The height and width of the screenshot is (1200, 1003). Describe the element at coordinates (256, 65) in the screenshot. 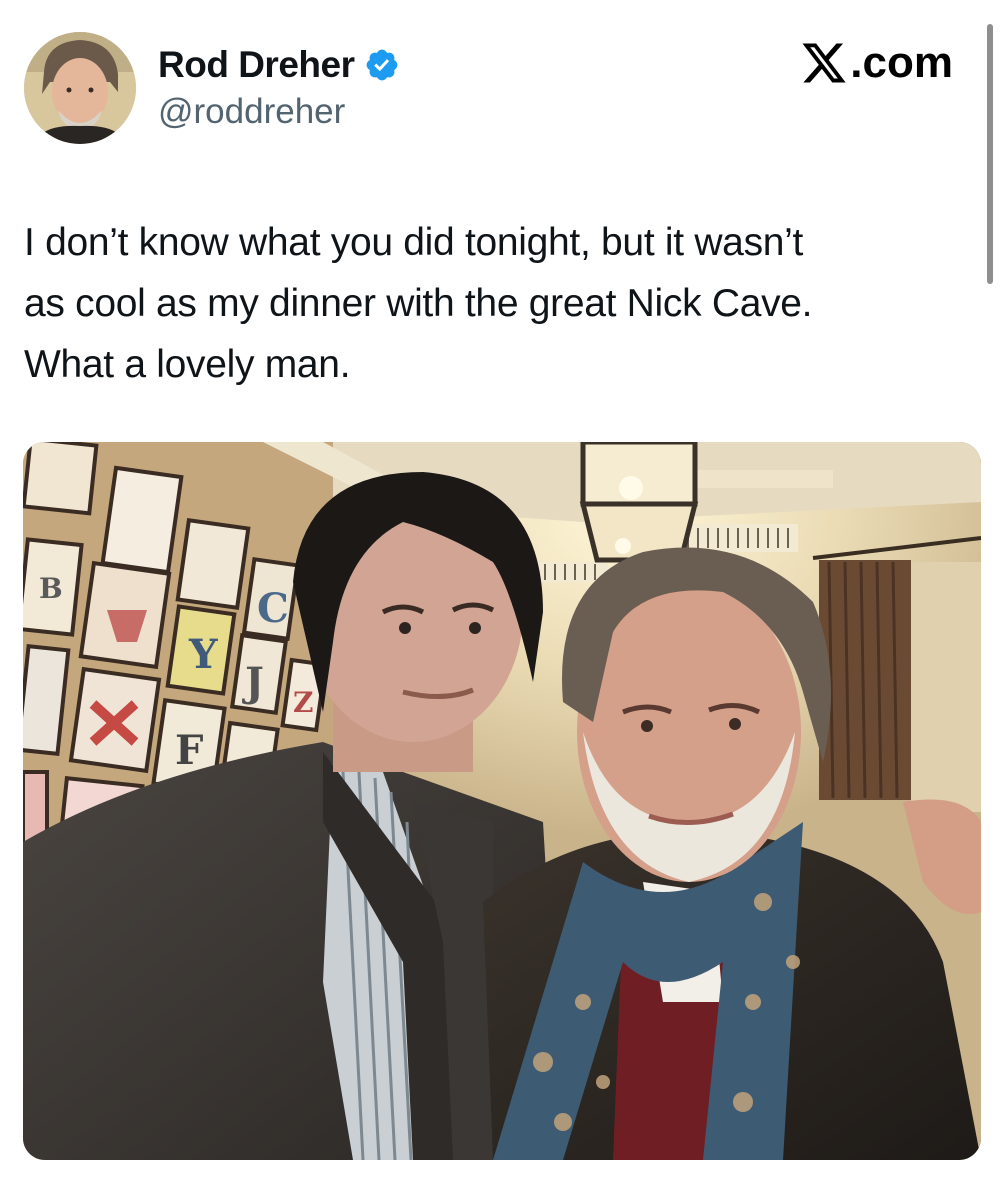

I see `display-name: Rod Dreher` at that location.